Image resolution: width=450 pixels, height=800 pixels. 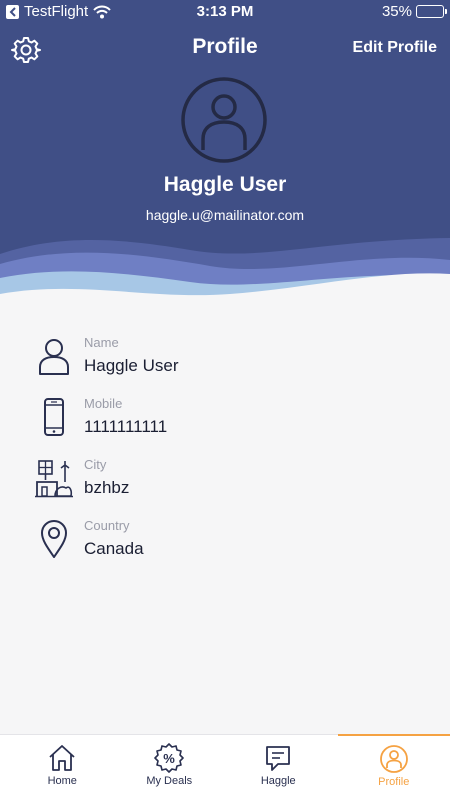 What do you see at coordinates (225, 184) in the screenshot?
I see `profile-name: Haggle User` at bounding box center [225, 184].